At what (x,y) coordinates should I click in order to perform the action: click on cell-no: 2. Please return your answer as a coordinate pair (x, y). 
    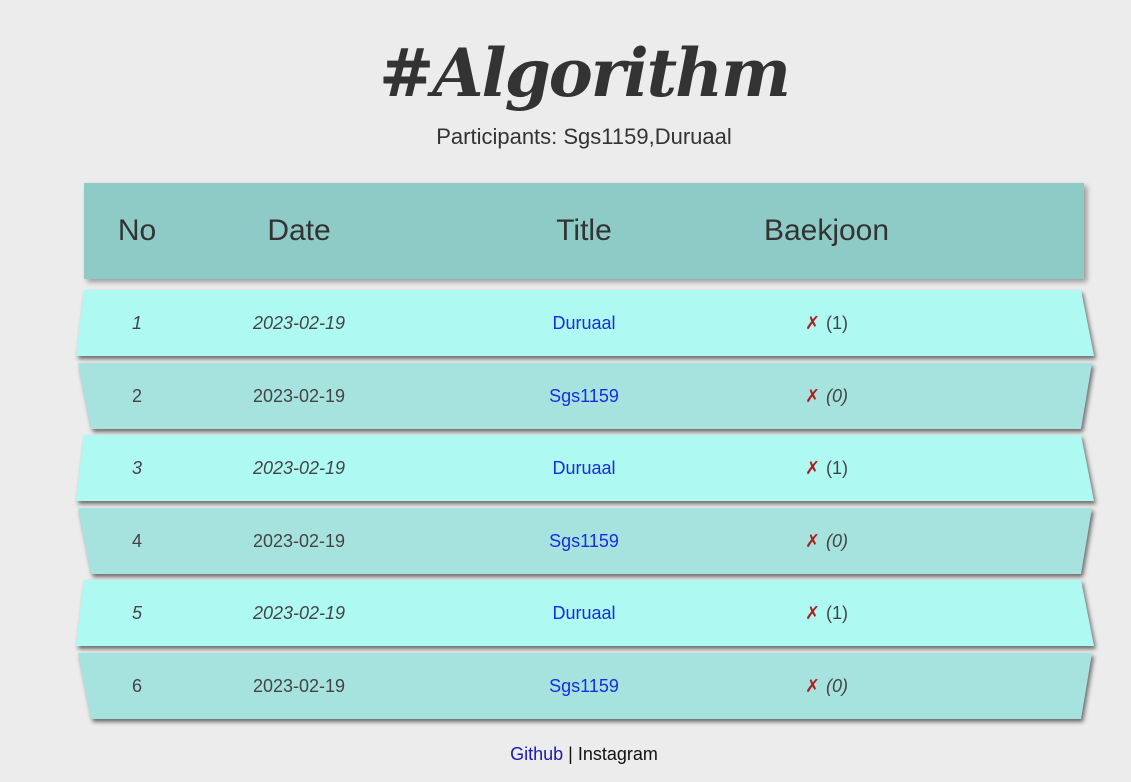
    Looking at the image, I should click on (136, 395).